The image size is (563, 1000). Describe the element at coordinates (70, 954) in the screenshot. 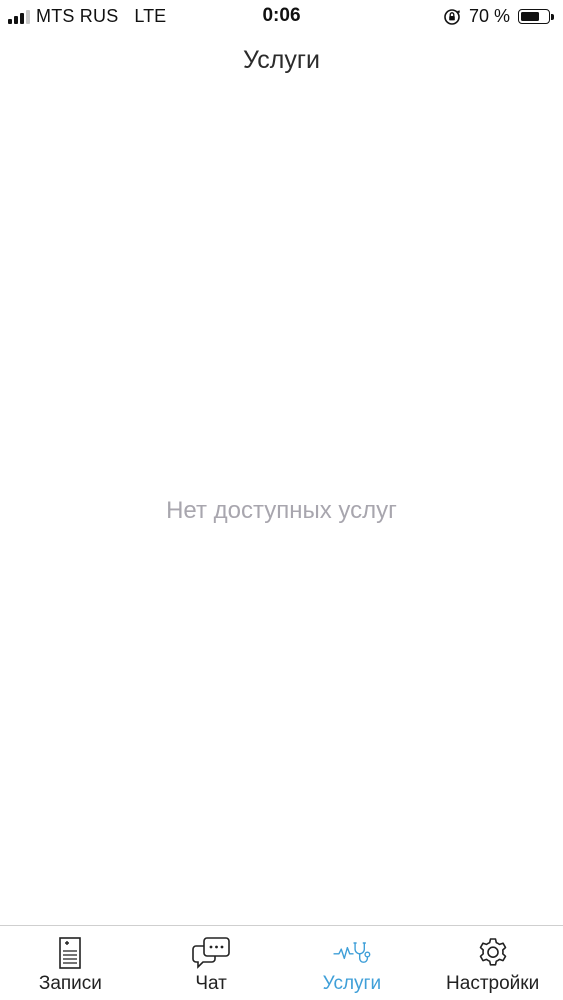

I see `medical-record-icon` at that location.